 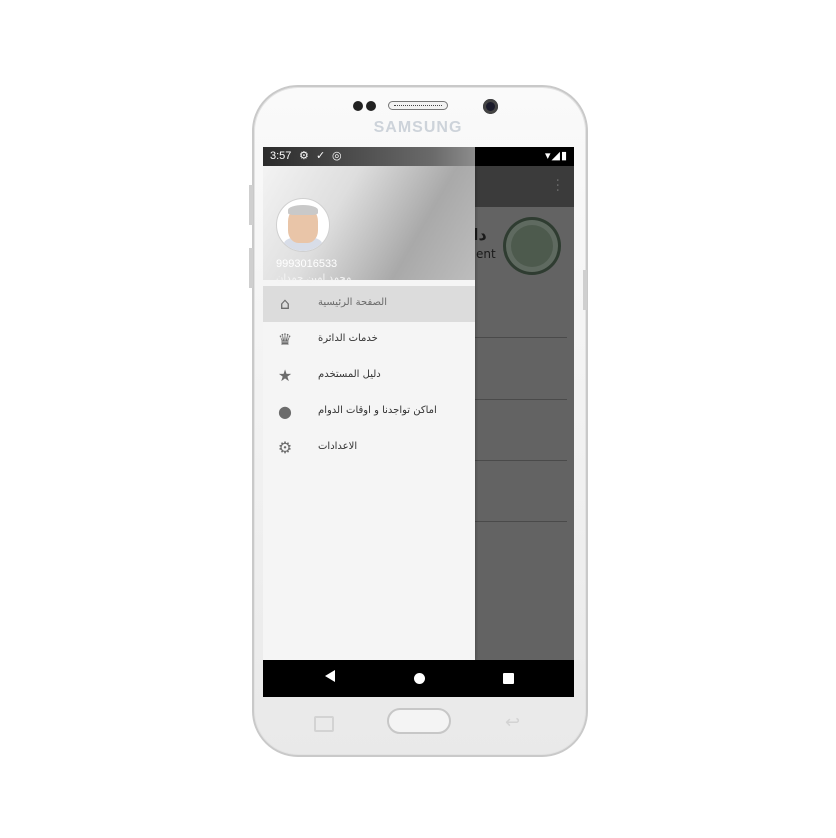 What do you see at coordinates (304, 155) in the screenshot?
I see `gear-icon: ⚙` at bounding box center [304, 155].